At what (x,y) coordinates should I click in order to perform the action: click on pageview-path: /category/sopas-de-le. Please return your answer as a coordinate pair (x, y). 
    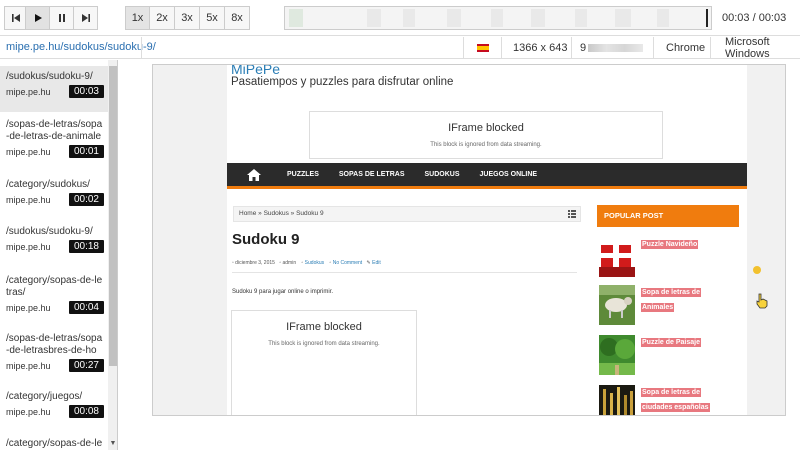
    Looking at the image, I should click on (54, 443).